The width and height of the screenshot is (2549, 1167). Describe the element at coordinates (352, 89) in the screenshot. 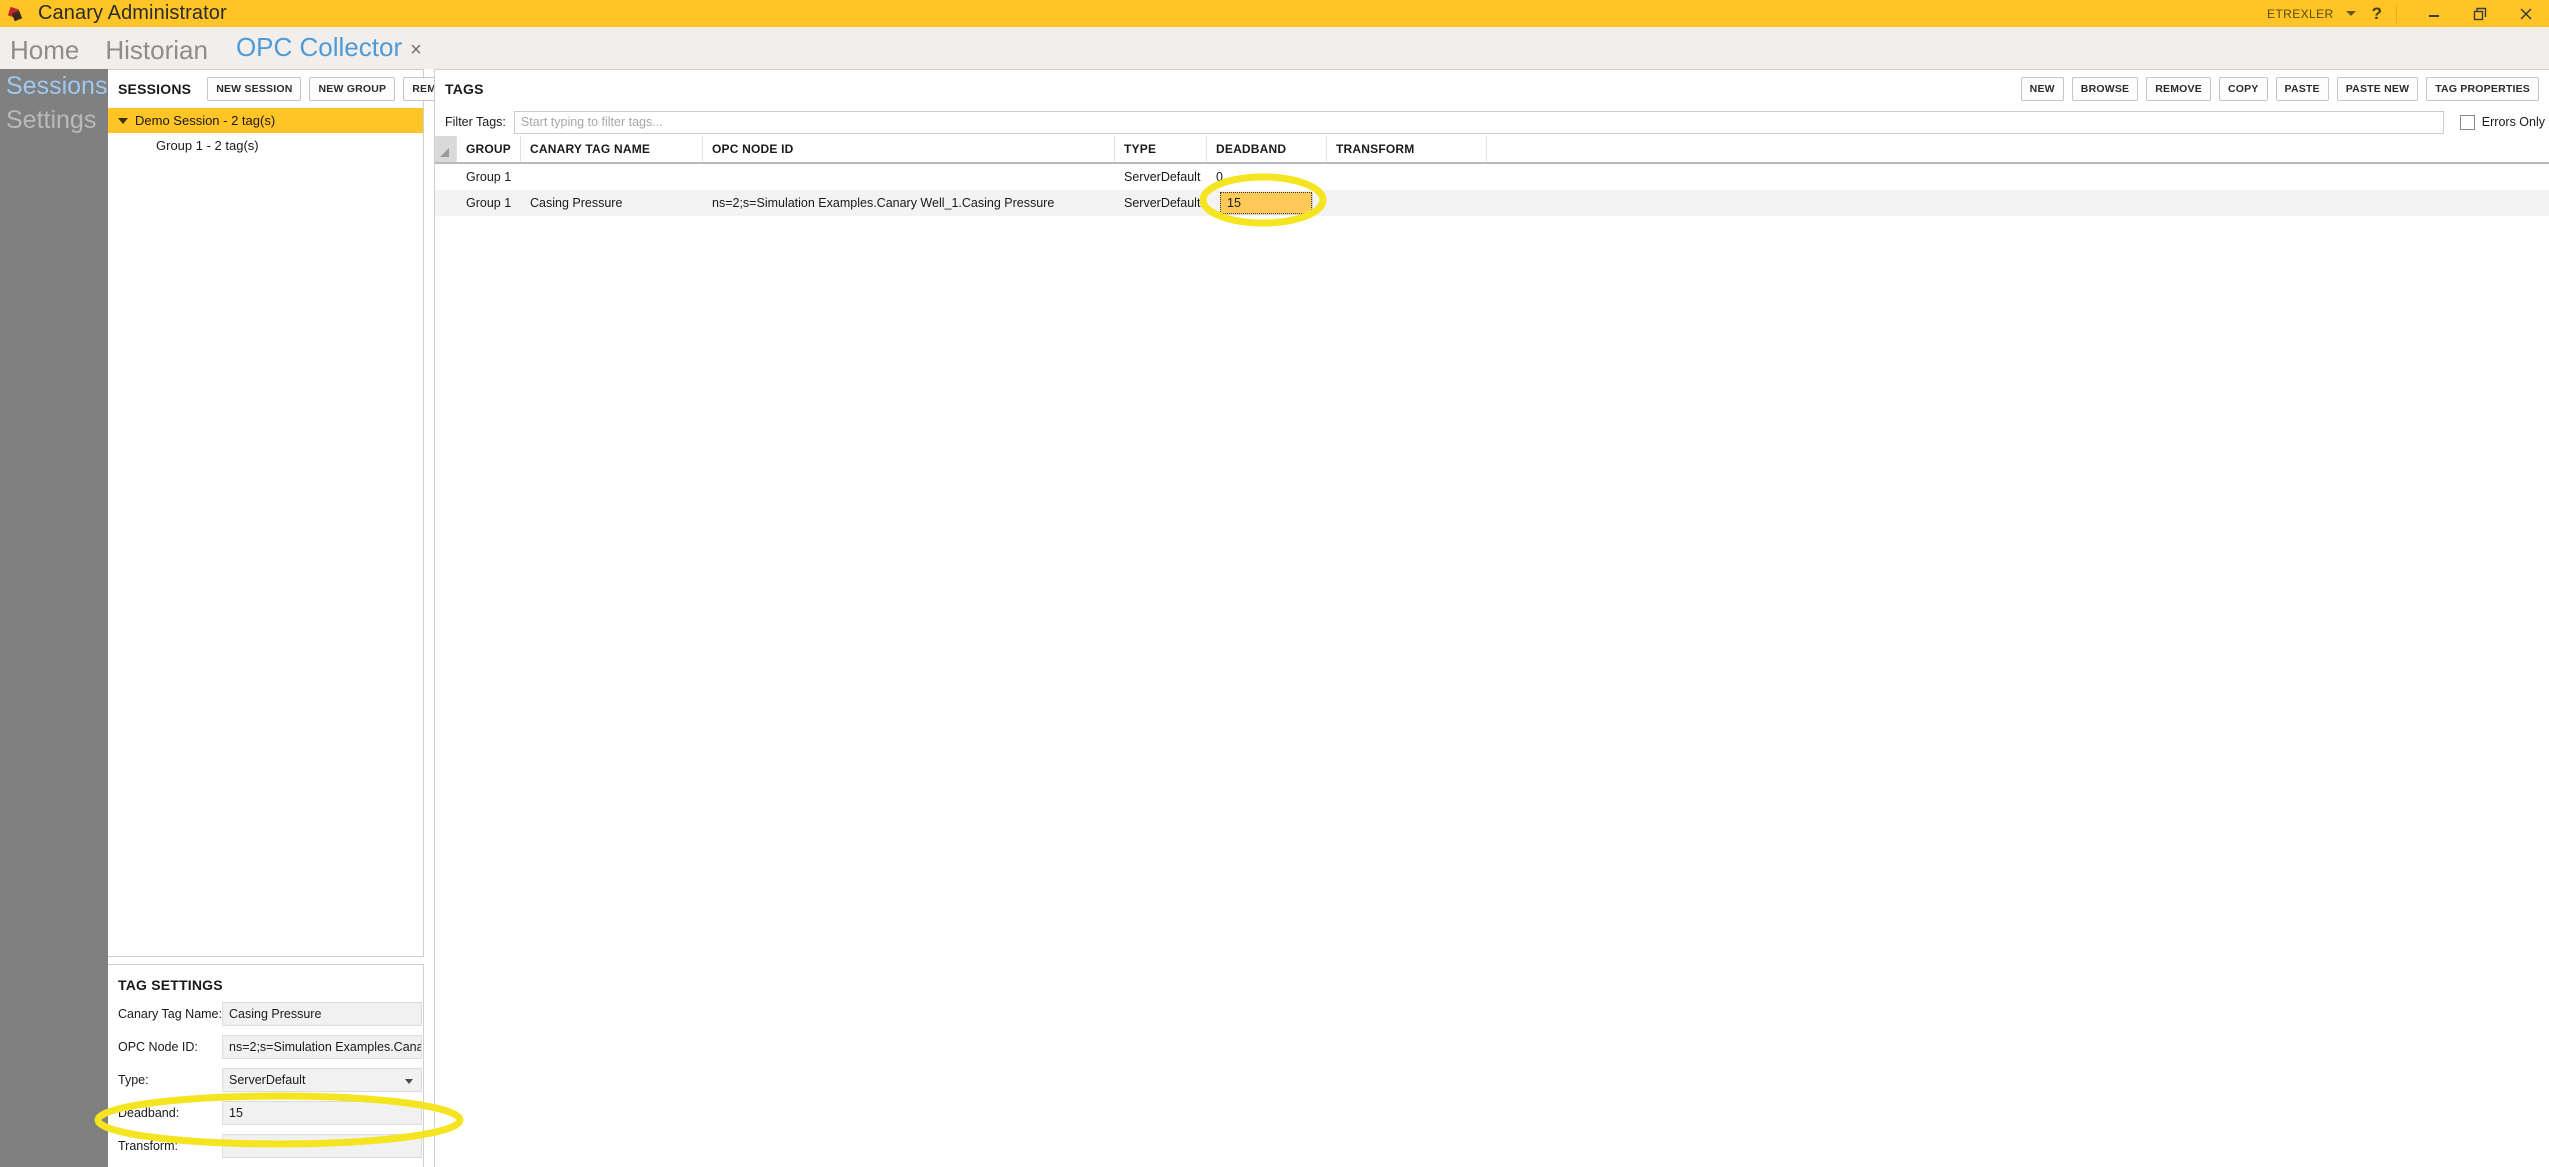

I see `new-group-button: NEW GROUP` at that location.